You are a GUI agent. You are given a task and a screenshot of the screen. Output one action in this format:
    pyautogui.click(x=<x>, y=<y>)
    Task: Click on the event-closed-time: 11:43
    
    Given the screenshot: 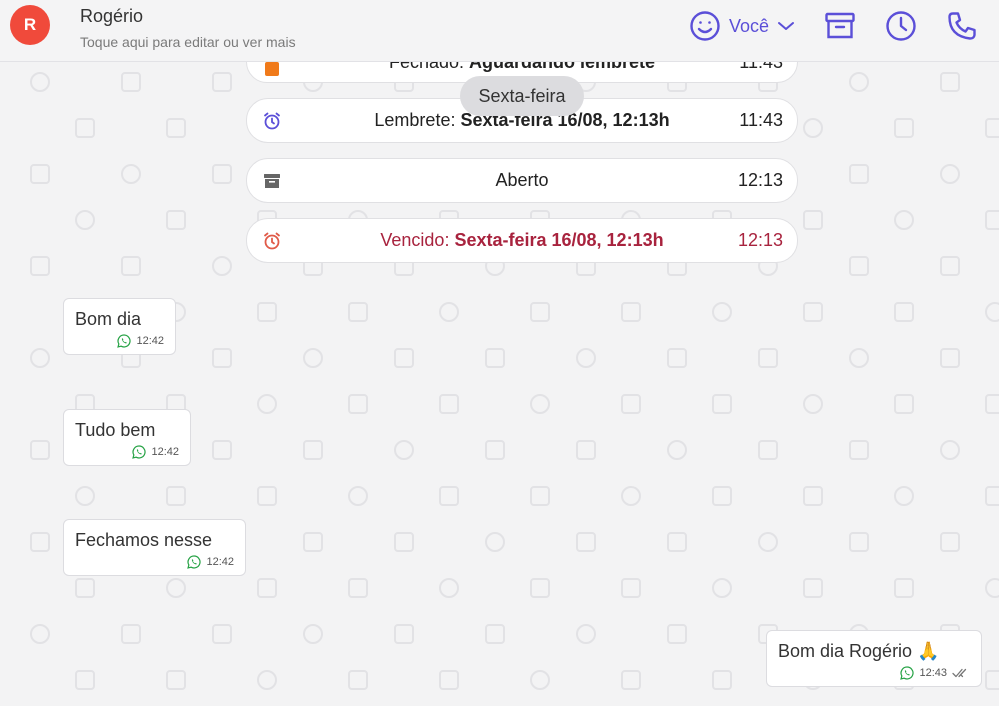 What is the action you would take?
    pyautogui.click(x=761, y=67)
    